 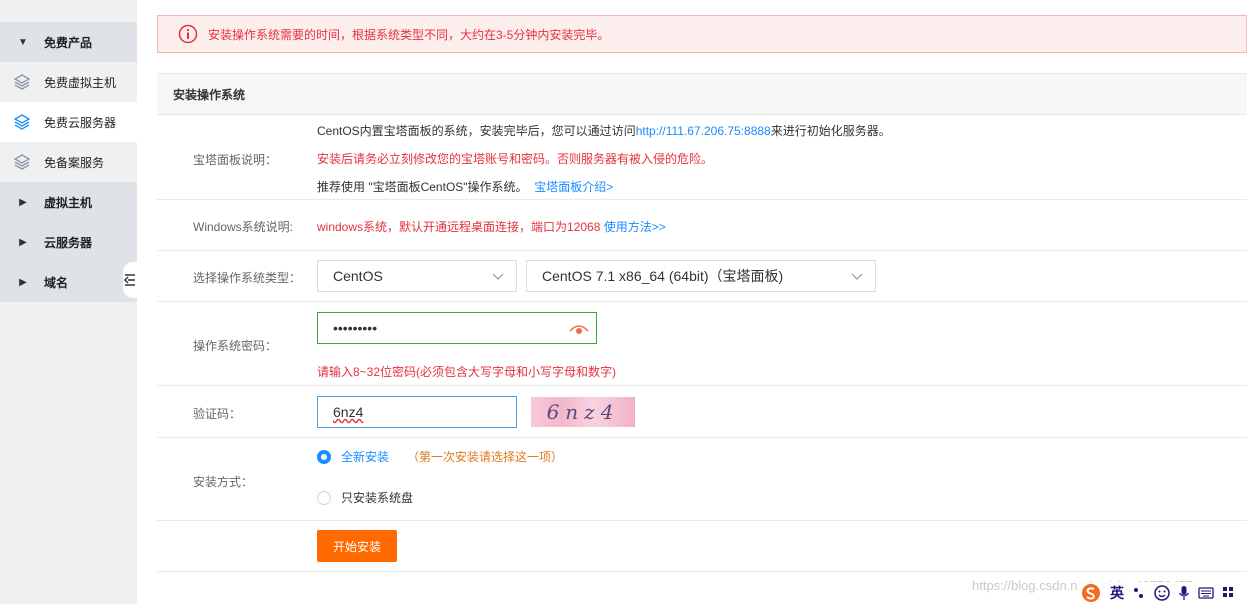 I want to click on captcha-image-text: 6nz4, so click(x=583, y=412).